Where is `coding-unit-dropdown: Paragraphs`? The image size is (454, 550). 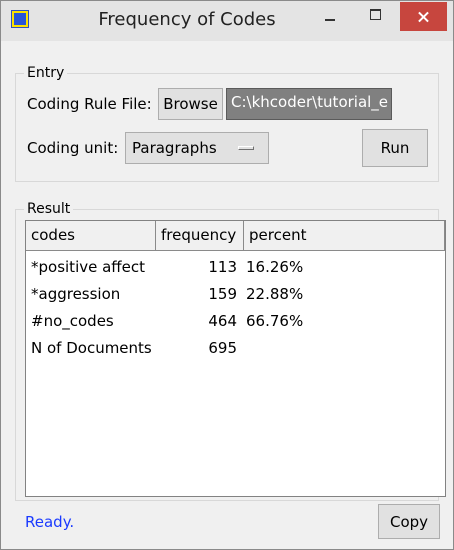 coding-unit-dropdown: Paragraphs is located at coordinates (197, 148).